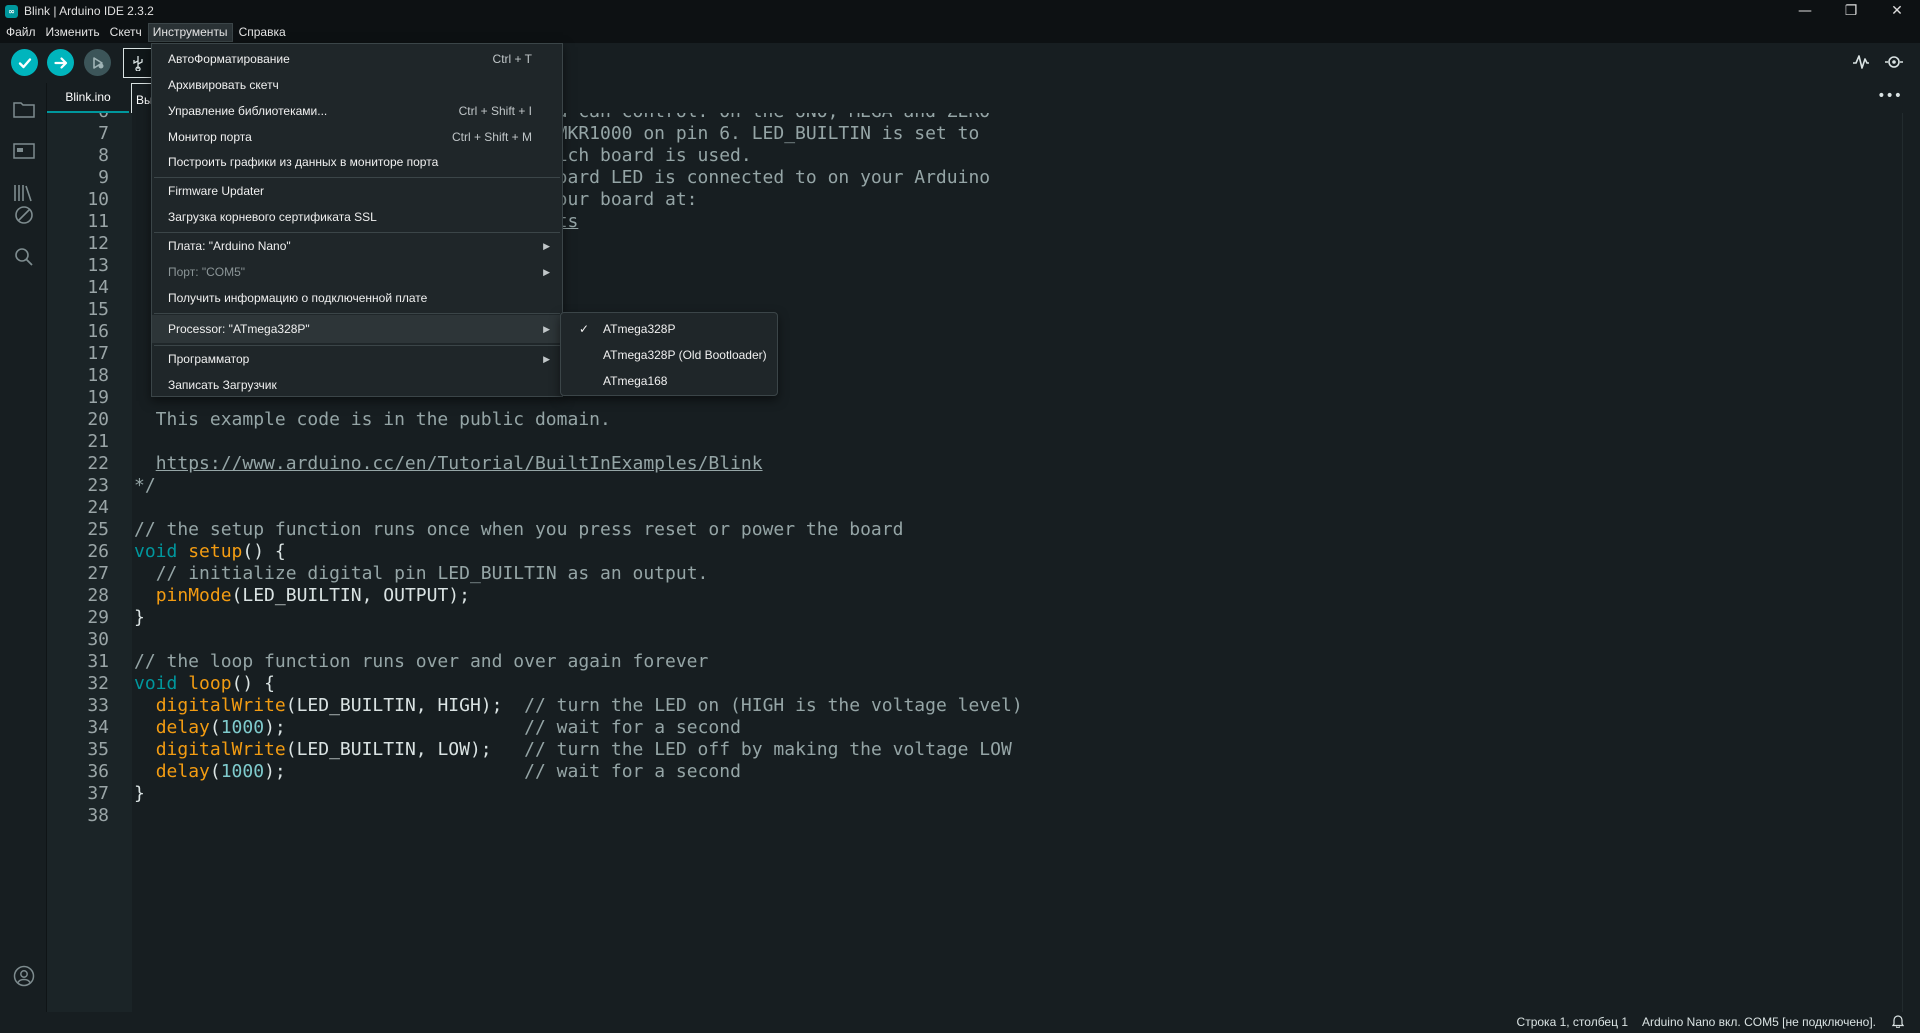 This screenshot has width=1920, height=1033. I want to click on restore-button: ❐, so click(1851, 11).